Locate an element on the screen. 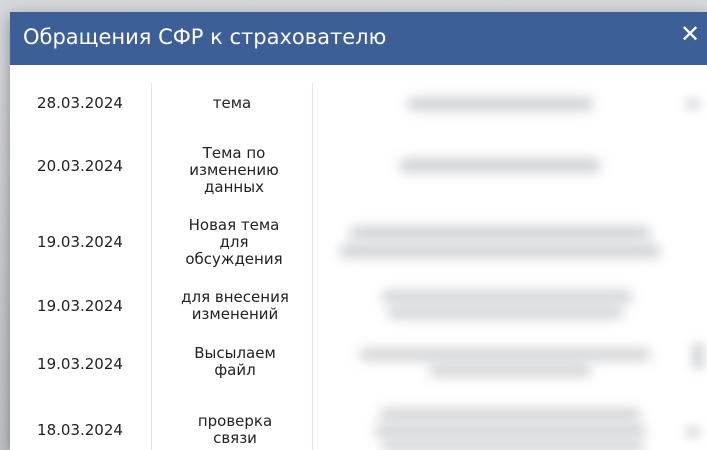  table-row: 19.03.2024 для внесения изменений is located at coordinates (358, 304).